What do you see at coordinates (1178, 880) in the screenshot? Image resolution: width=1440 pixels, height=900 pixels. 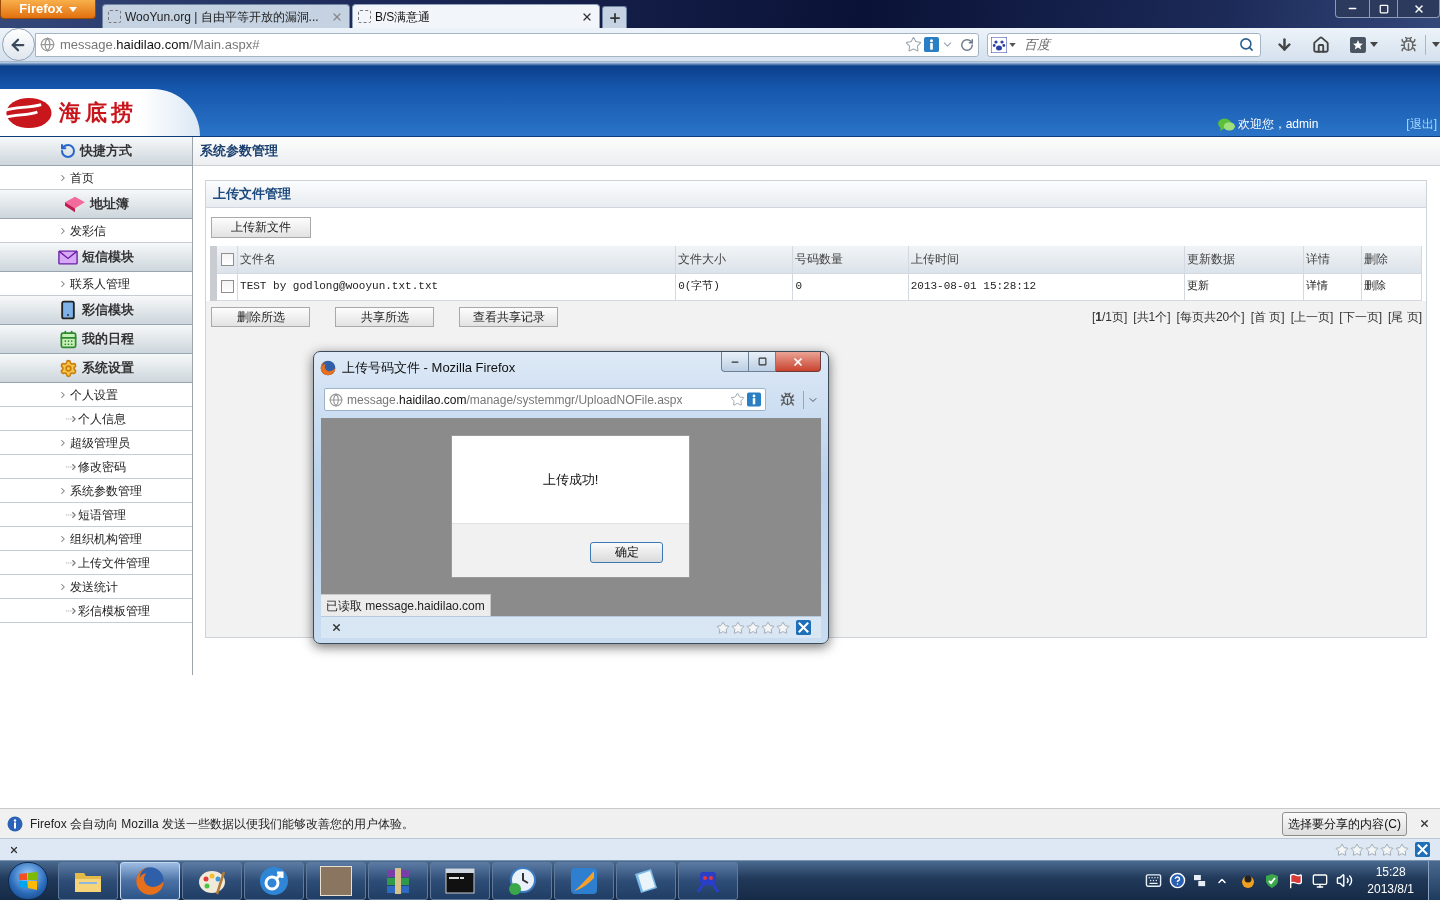 I see `help-icon` at bounding box center [1178, 880].